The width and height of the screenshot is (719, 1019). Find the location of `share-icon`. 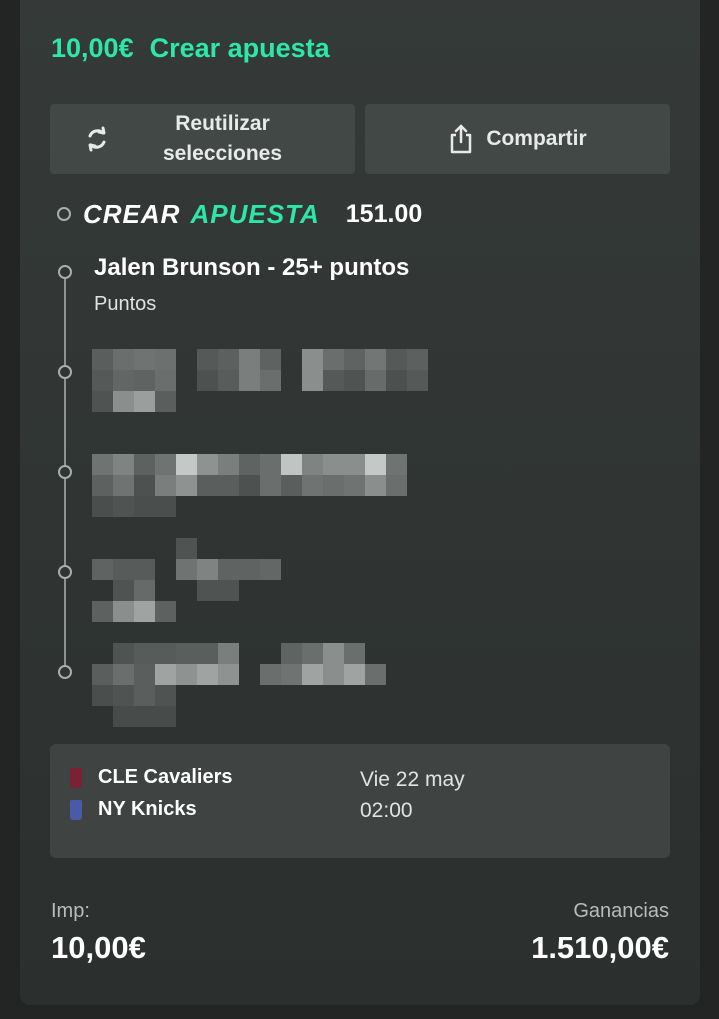

share-icon is located at coordinates (461, 139).